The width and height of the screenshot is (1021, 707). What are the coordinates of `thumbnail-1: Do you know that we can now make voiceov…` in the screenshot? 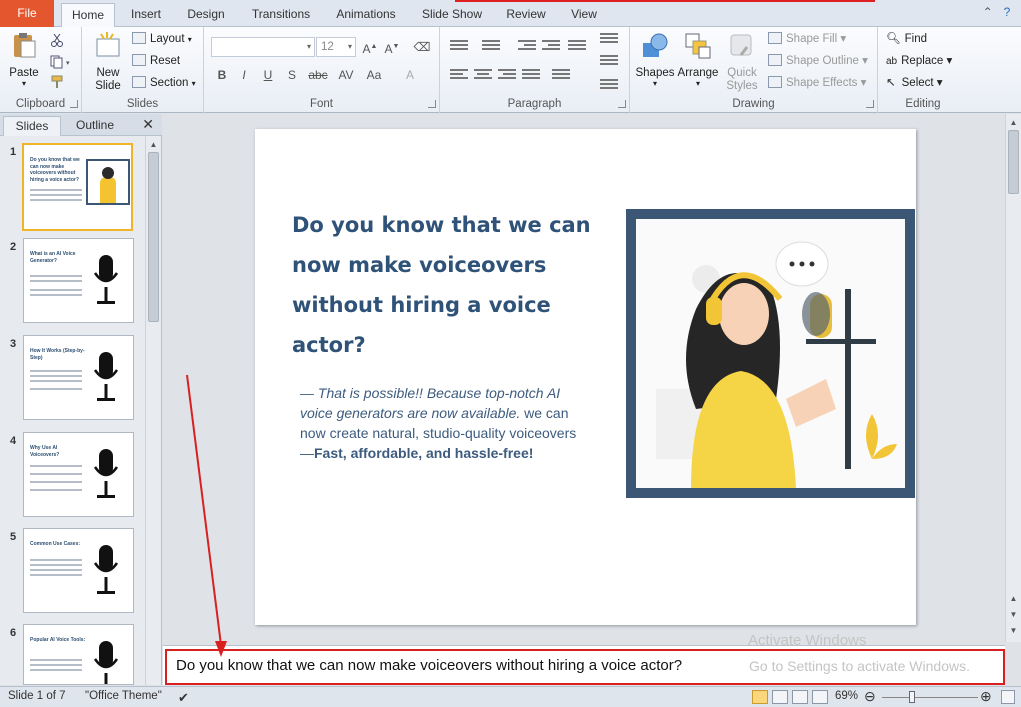 It's located at (77, 187).